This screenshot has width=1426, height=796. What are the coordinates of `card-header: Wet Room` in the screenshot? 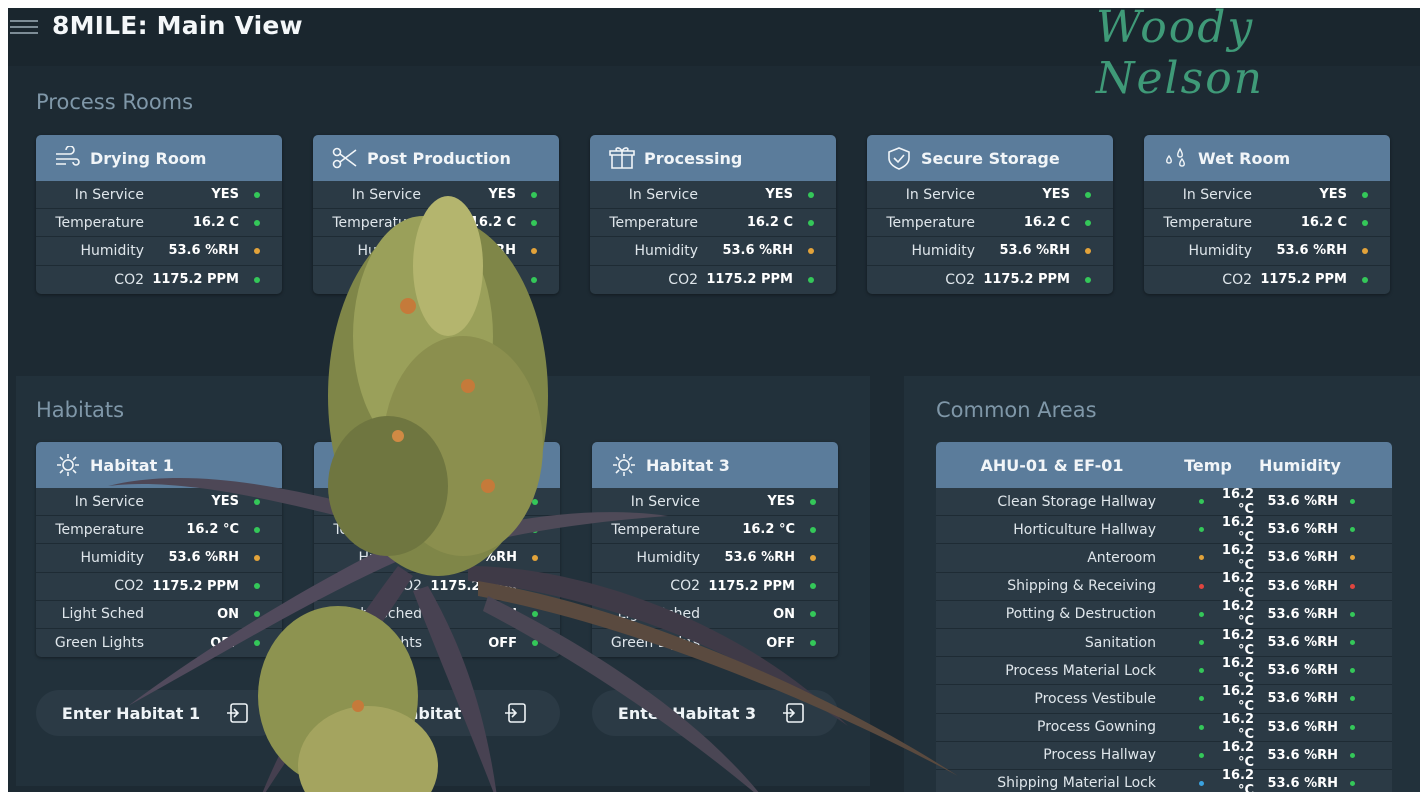 It's located at (1267, 158).